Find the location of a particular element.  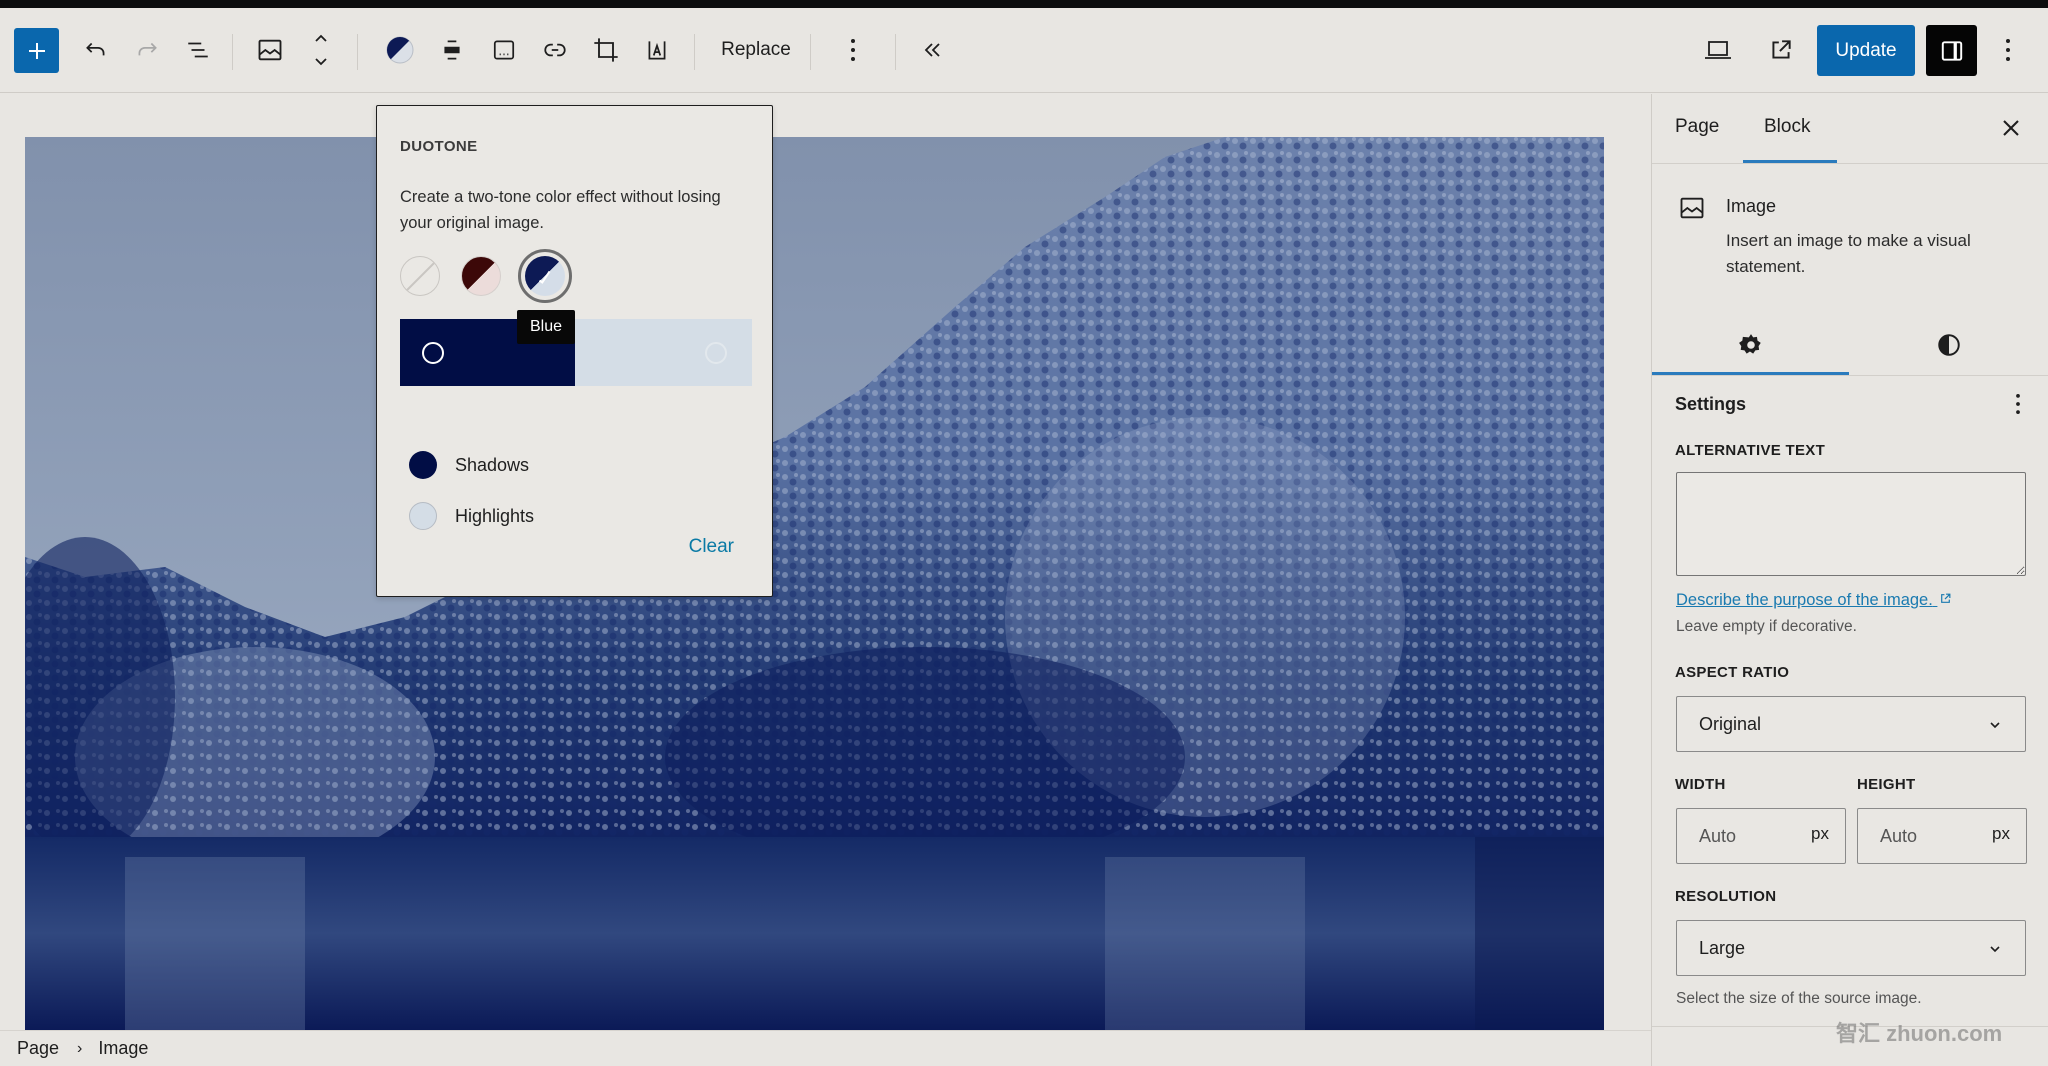

alt-text-help-link: Describe the purpose of the image. is located at coordinates (1814, 600).